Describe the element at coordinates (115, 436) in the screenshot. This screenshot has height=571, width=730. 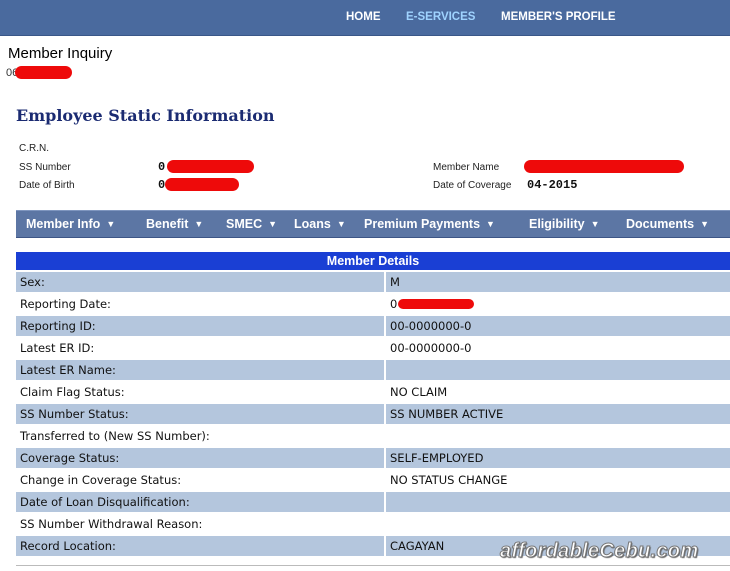
I see `row-label: Transferred to (New SS Number):` at that location.